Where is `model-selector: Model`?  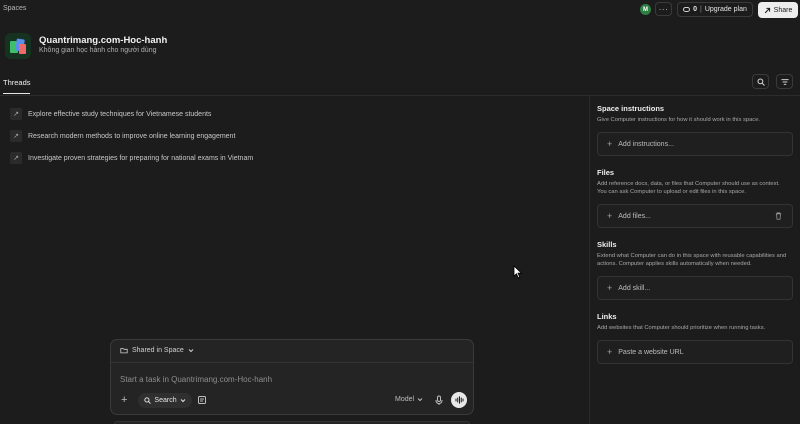
model-selector: Model is located at coordinates (409, 399).